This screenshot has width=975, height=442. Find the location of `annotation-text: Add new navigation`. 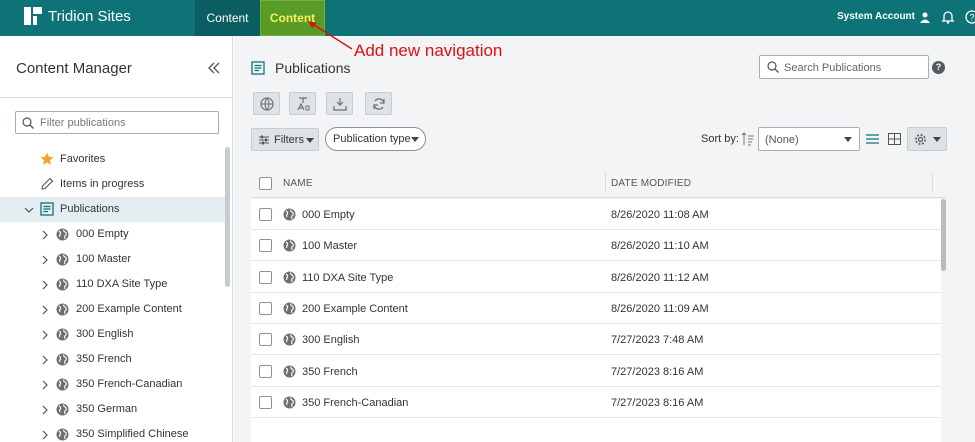

annotation-text: Add new navigation is located at coordinates (428, 50).